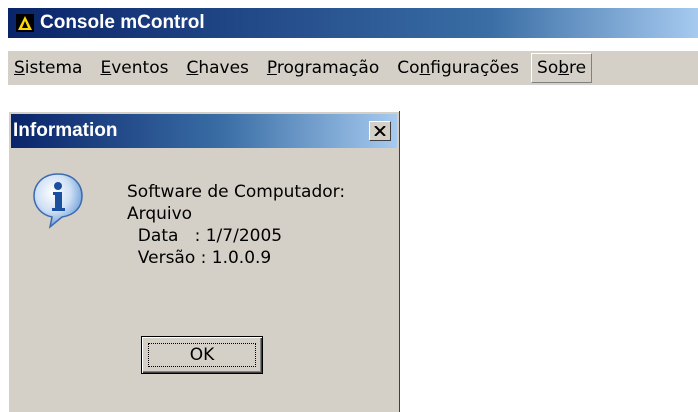  I want to click on close-icon, so click(380, 131).